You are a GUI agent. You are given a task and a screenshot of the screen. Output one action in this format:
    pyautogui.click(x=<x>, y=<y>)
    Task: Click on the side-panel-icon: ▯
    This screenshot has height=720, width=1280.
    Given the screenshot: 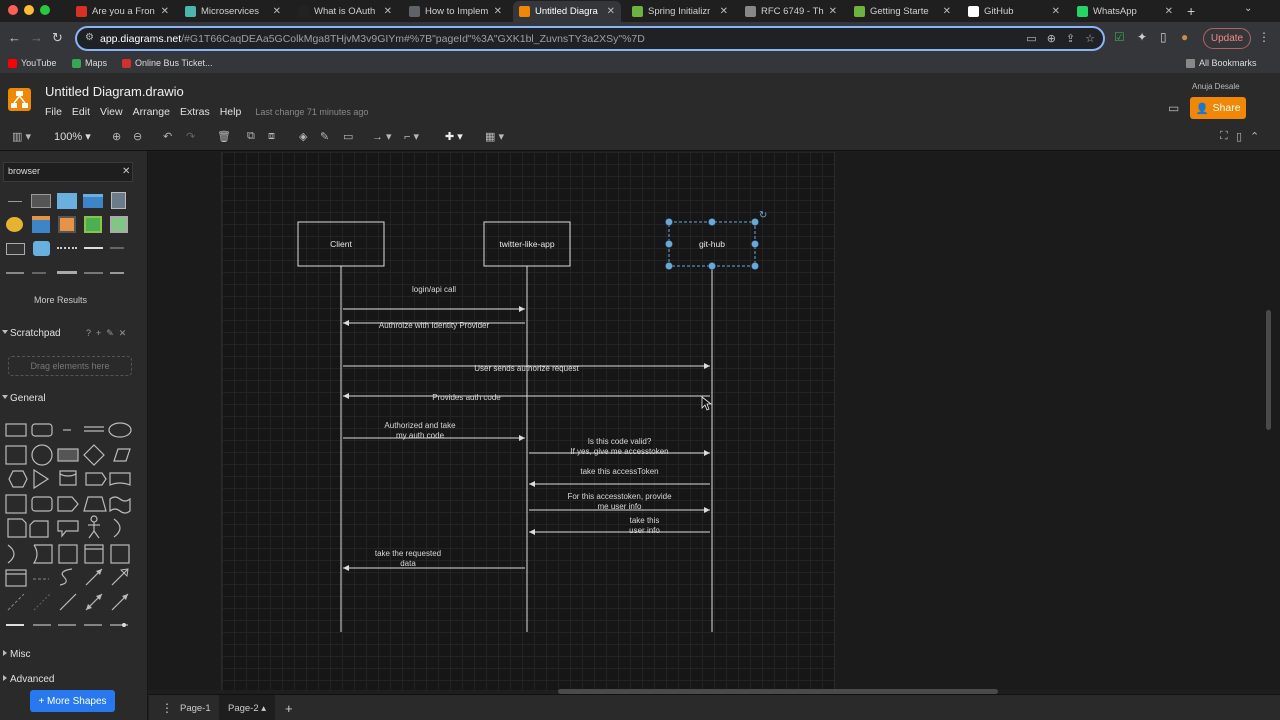 What is the action you would take?
    pyautogui.click(x=1163, y=37)
    